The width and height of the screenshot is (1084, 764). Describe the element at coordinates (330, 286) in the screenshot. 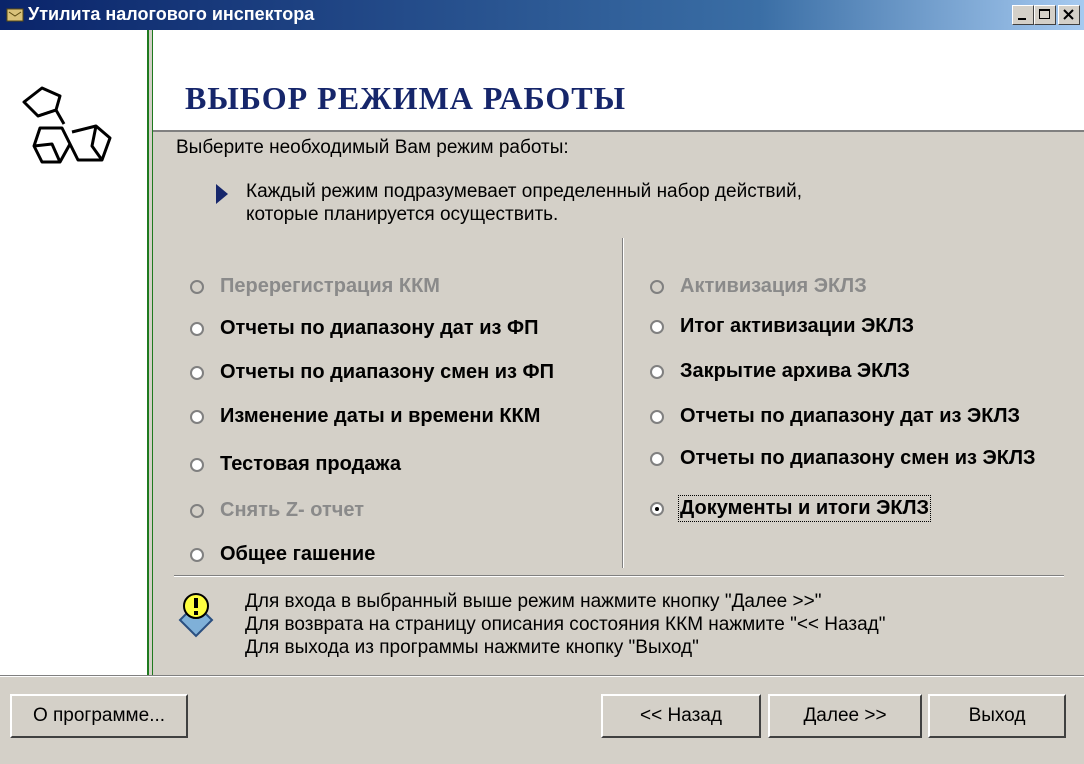

I see `radio-label: Перерегистрация ККМ` at that location.